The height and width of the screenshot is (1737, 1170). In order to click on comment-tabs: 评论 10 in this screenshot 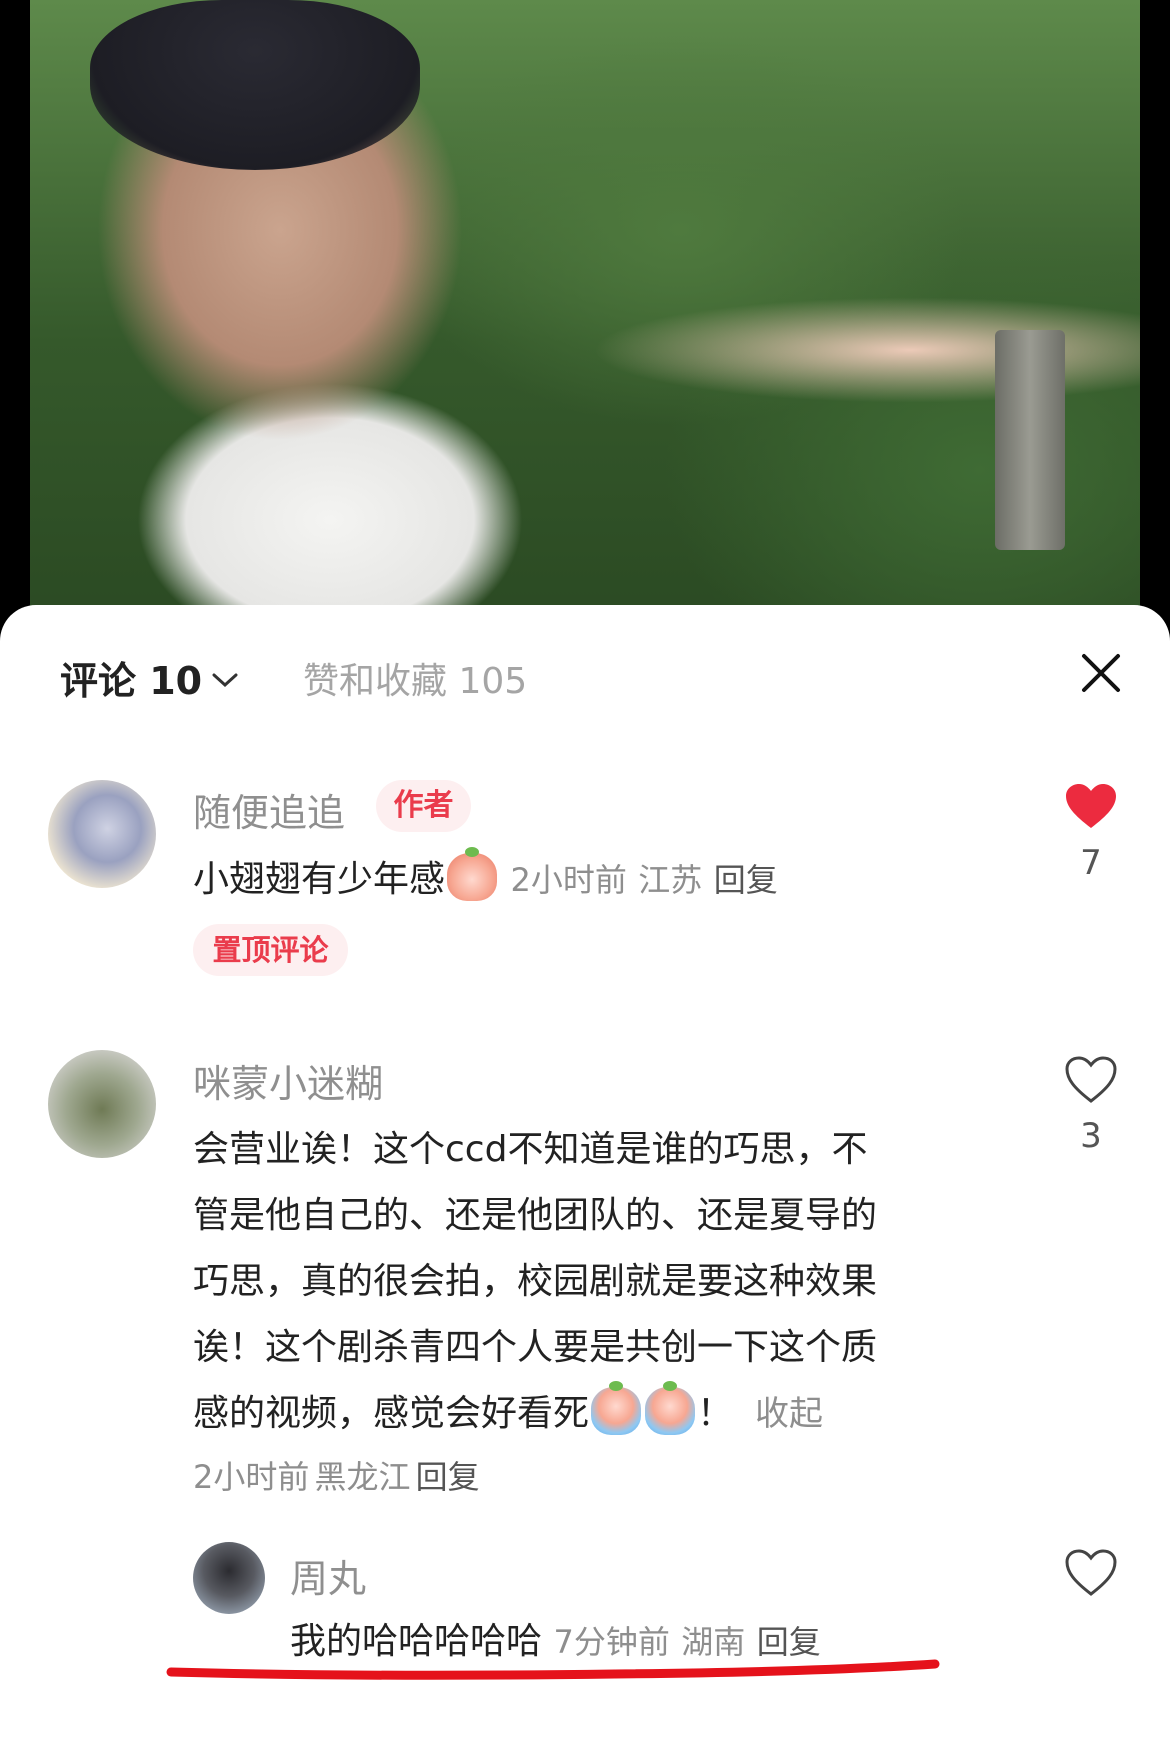, I will do `click(149, 677)`.